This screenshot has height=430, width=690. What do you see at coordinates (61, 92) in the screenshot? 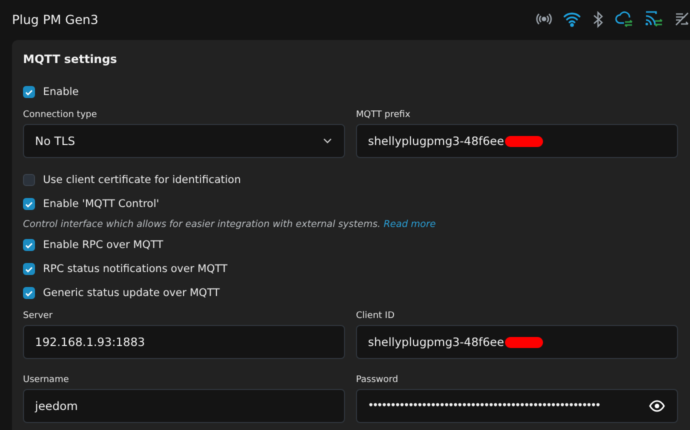
I see `checkbox-label: Enable` at bounding box center [61, 92].